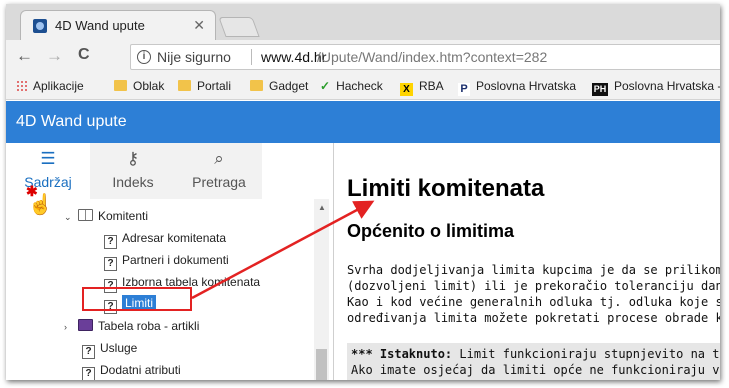 The width and height of the screenshot is (729, 388). Describe the element at coordinates (214, 86) in the screenshot. I see `bookmark-label: Portali` at that location.